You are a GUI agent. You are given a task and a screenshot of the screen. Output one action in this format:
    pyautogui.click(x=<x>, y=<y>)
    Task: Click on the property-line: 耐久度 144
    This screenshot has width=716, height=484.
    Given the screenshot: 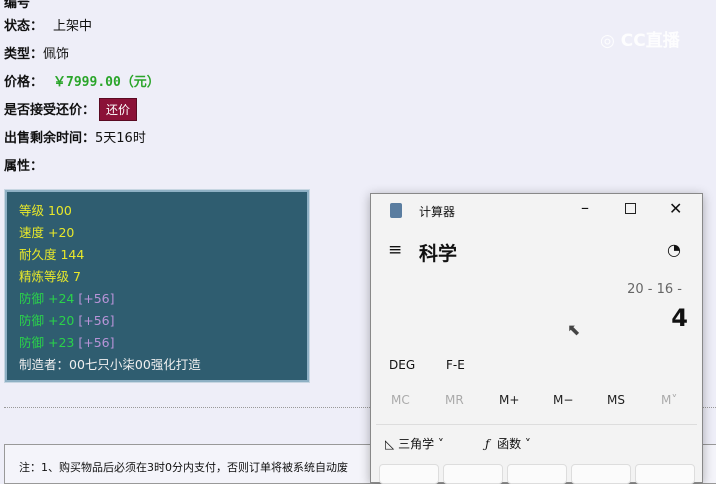 What is the action you would take?
    pyautogui.click(x=52, y=254)
    